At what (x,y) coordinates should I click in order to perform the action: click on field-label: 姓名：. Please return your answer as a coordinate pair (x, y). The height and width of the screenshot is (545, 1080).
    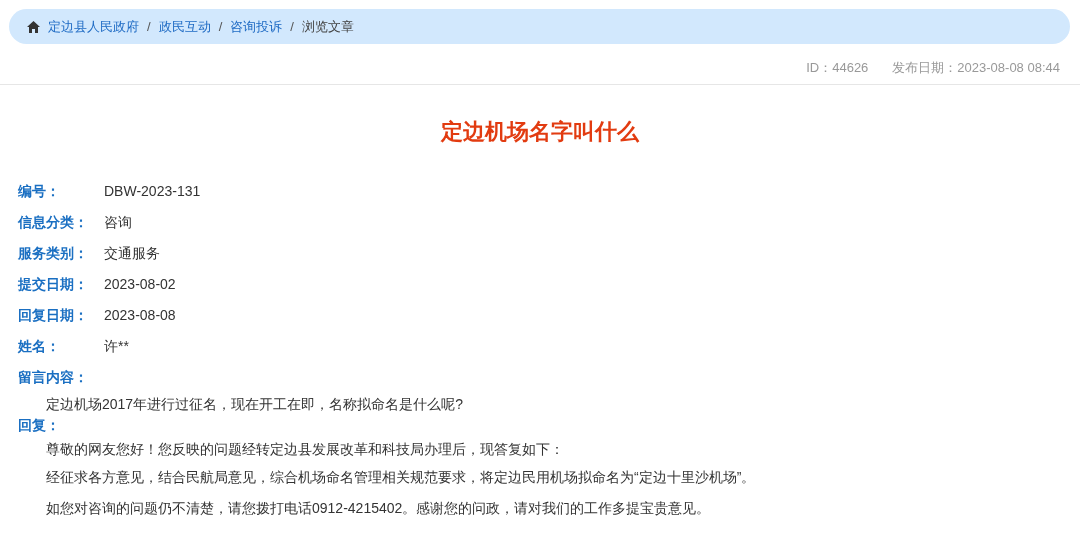
    Looking at the image, I should click on (39, 346).